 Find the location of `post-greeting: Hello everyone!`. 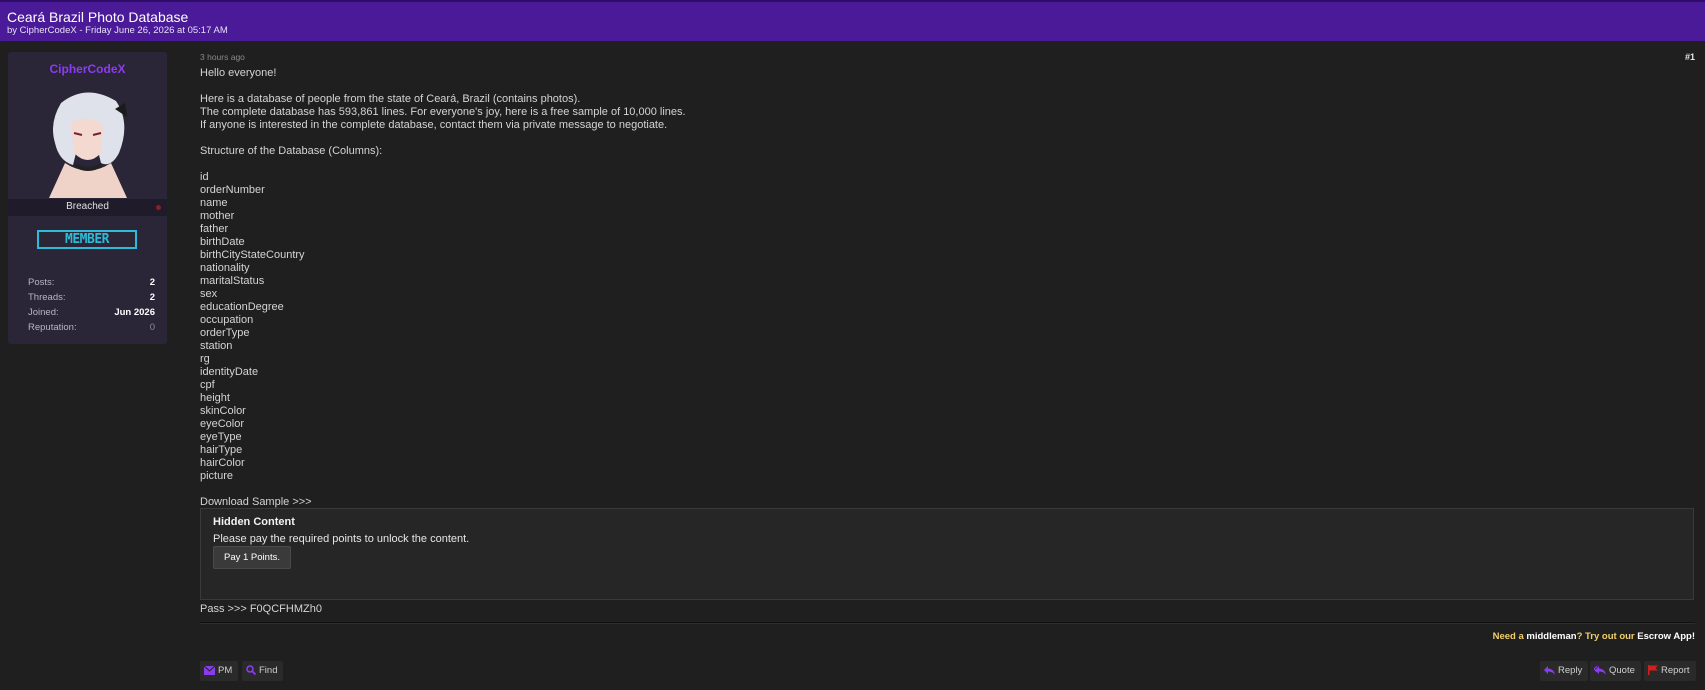

post-greeting: Hello everyone! is located at coordinates (238, 73).